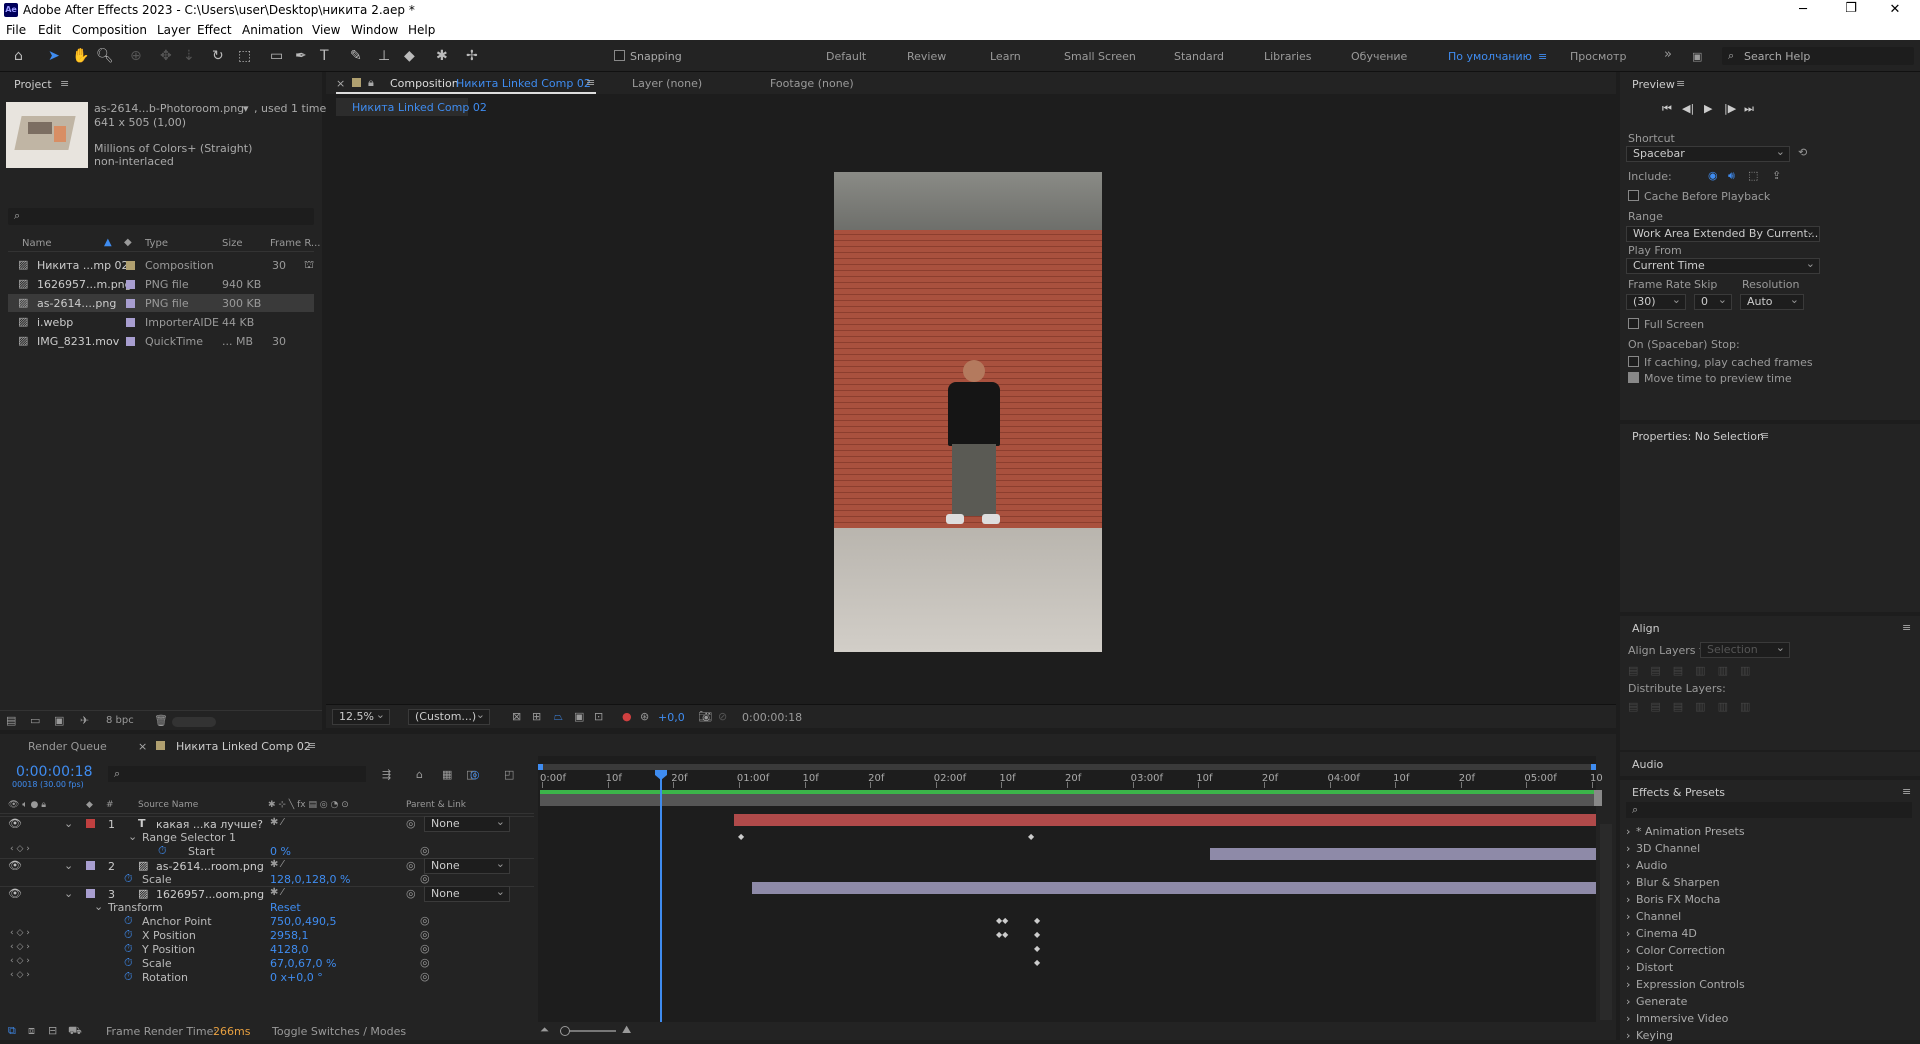 The height and width of the screenshot is (1044, 1920). Describe the element at coordinates (289, 935) in the screenshot. I see `property-value: 2958,1` at that location.